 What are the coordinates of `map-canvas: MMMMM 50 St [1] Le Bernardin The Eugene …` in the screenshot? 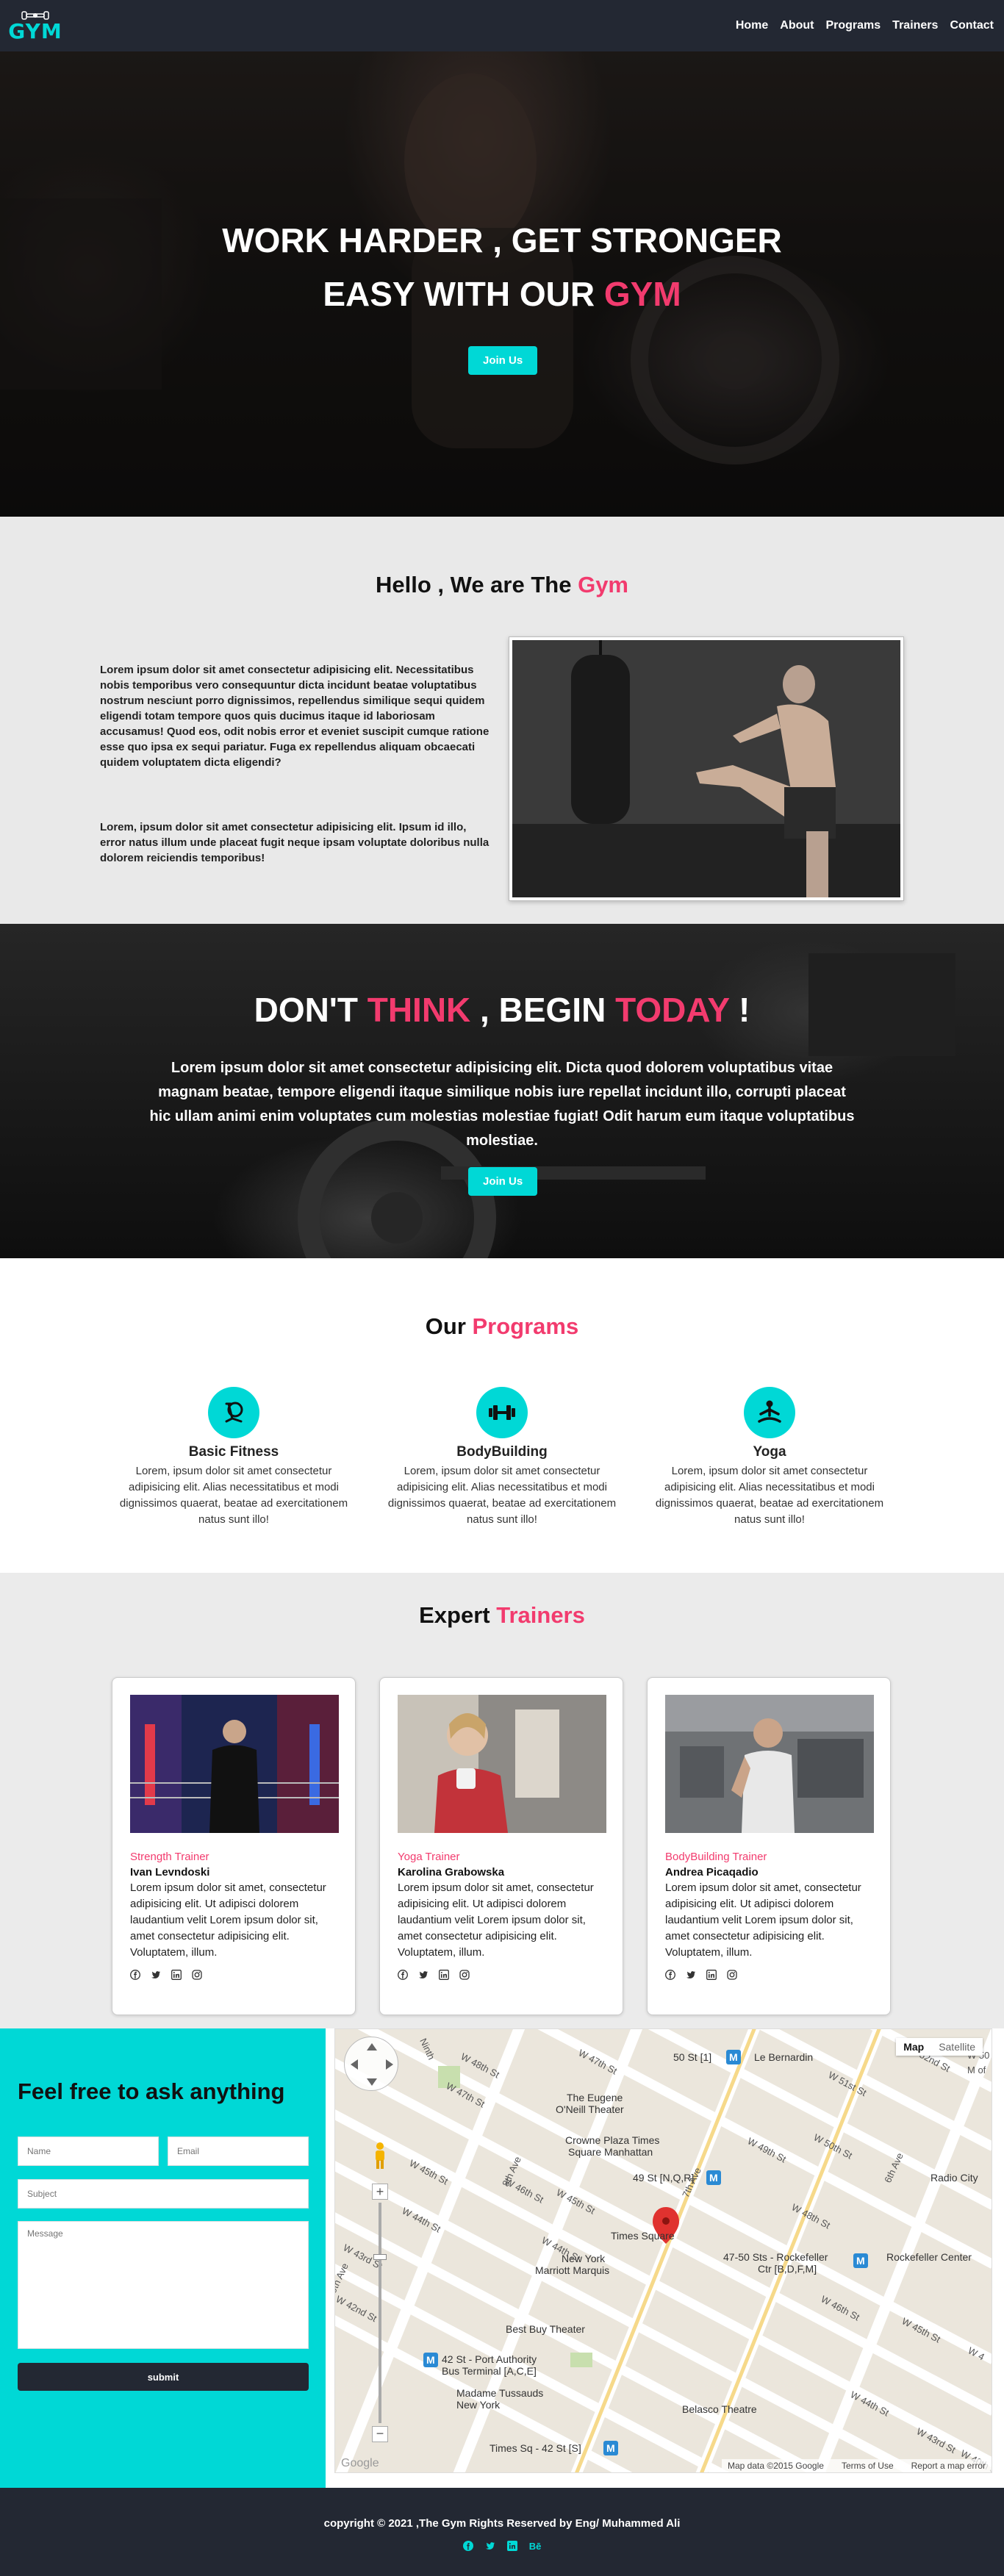 It's located at (663, 2251).